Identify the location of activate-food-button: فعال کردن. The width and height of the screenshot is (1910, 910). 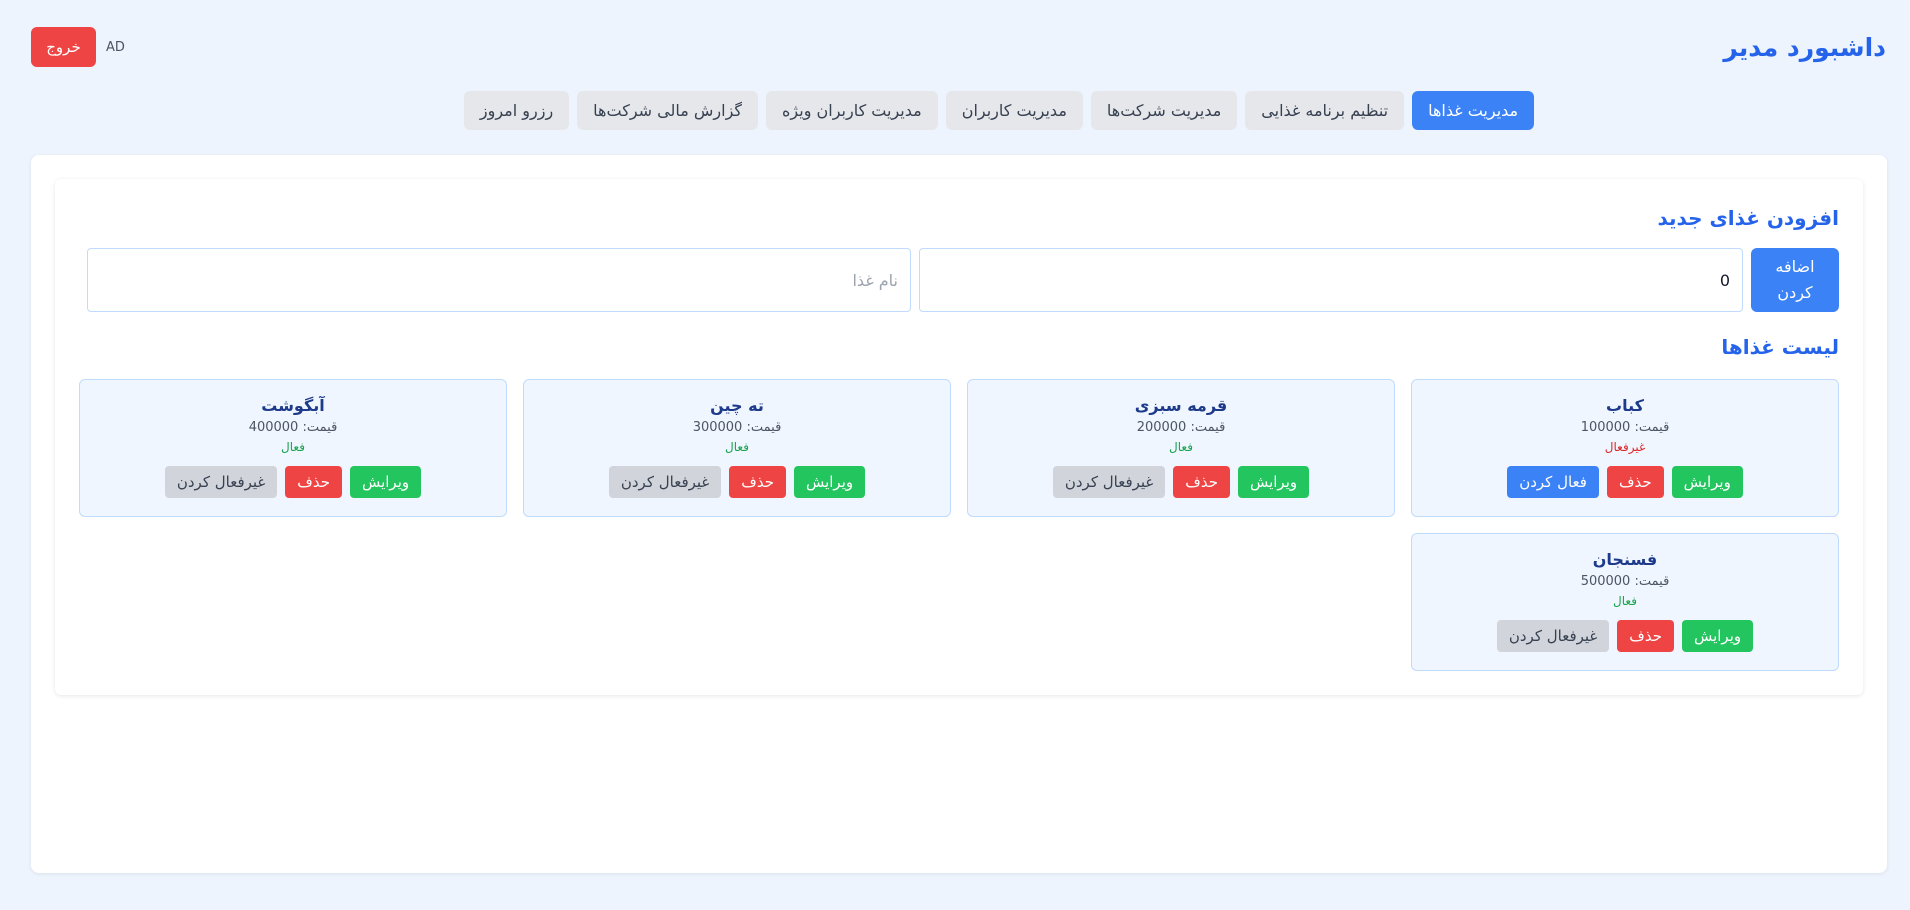
(1553, 482).